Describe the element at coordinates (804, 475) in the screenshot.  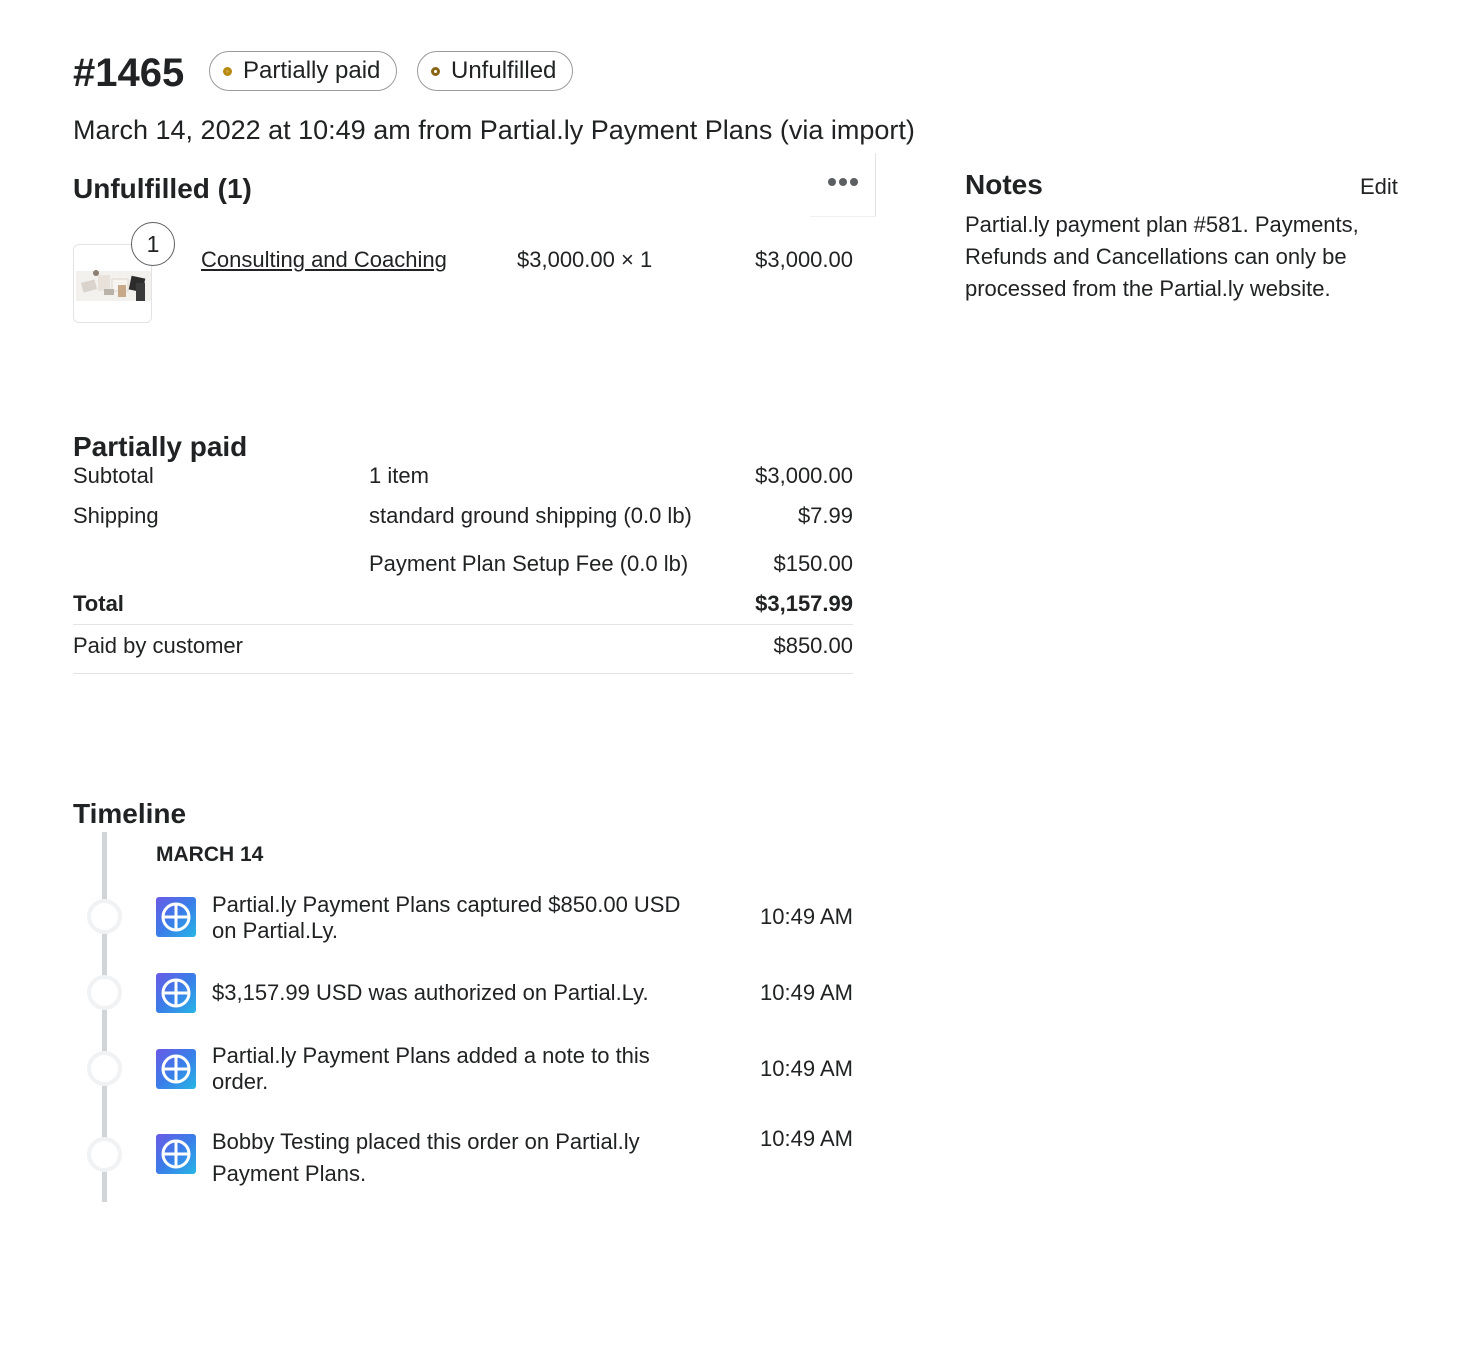
I see `subtotal-value: $3,000.00` at that location.